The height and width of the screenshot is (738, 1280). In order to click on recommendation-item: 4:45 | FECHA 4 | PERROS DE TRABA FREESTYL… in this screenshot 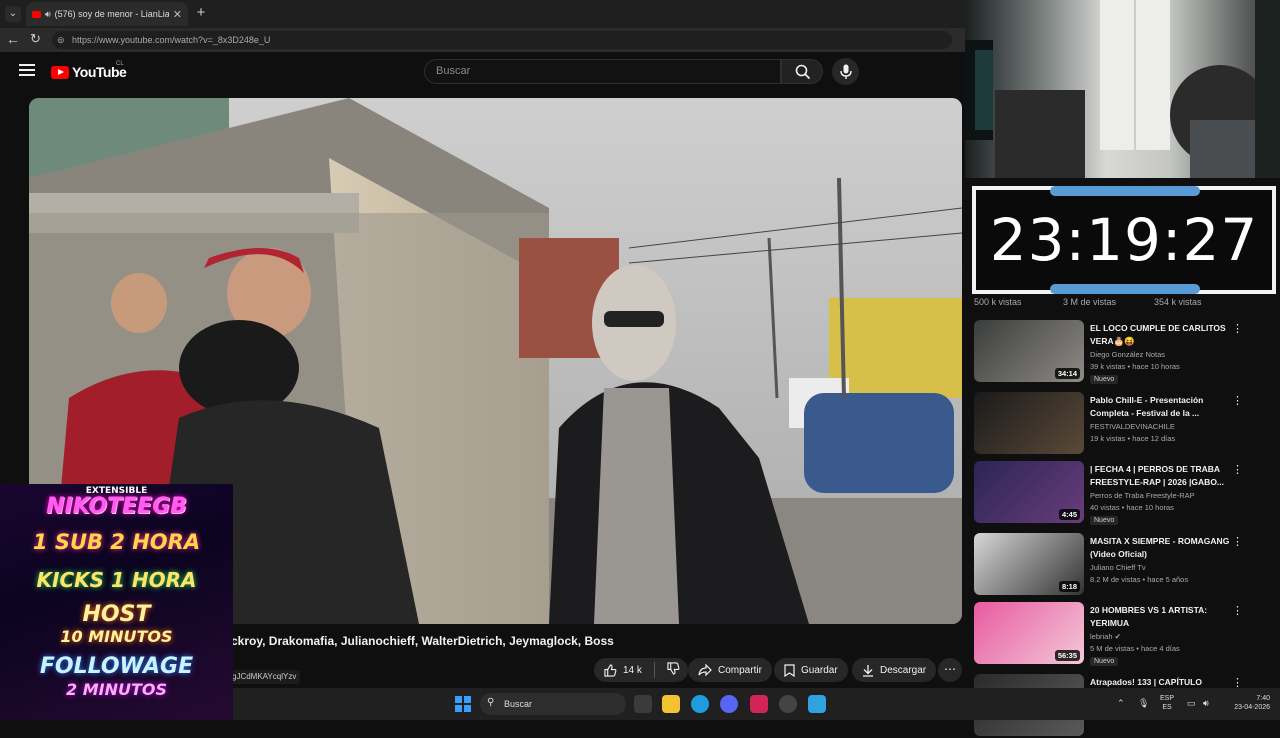, I will do `click(1124, 493)`.